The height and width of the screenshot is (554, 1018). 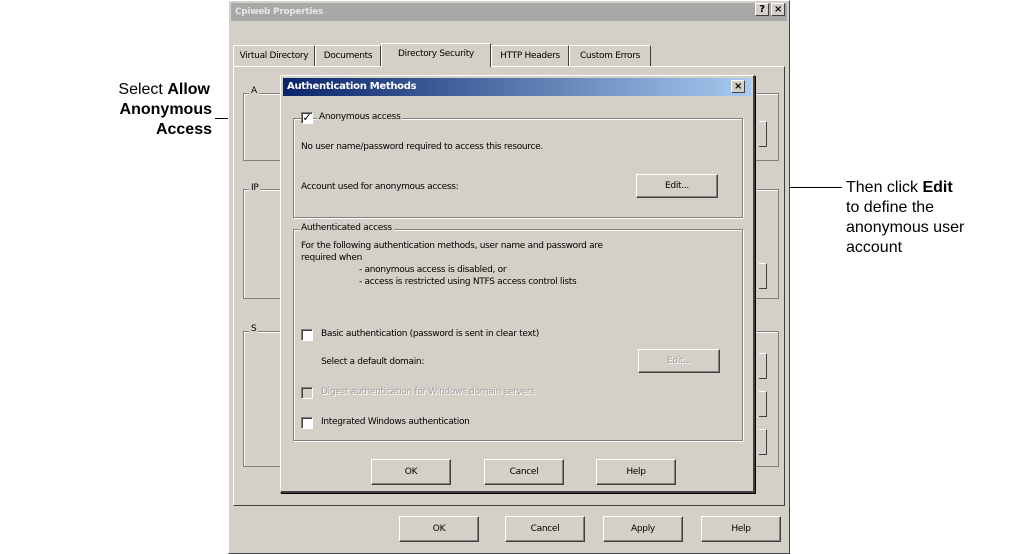 What do you see at coordinates (517, 87) in the screenshot?
I see `dialog-title-bar: Authentication Methods` at bounding box center [517, 87].